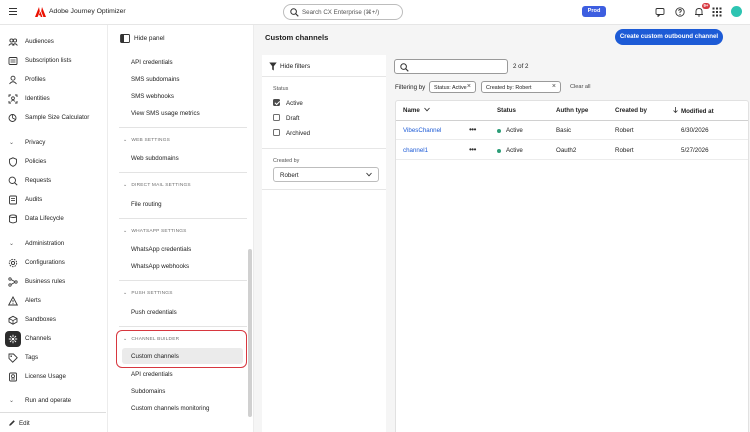  Describe the element at coordinates (35, 142) in the screenshot. I see `nav-section-label: Privacy` at that location.